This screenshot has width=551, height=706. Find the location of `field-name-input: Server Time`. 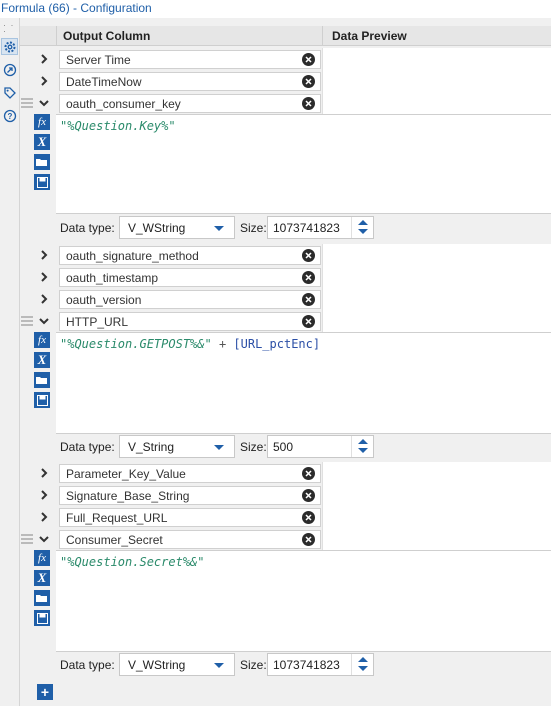

field-name-input: Server Time is located at coordinates (190, 59).